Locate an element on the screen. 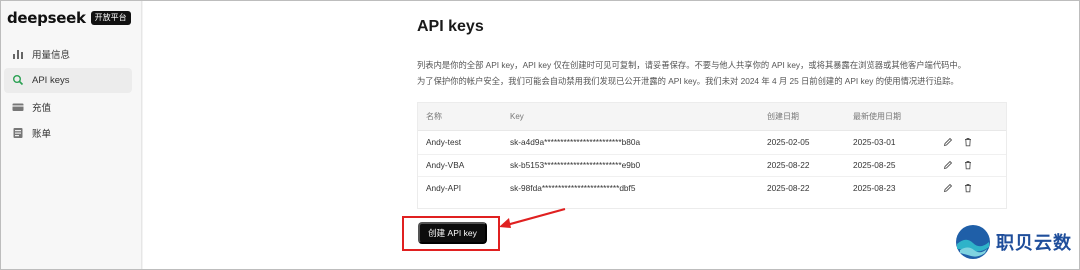  red-arrow-icon is located at coordinates (532, 217).